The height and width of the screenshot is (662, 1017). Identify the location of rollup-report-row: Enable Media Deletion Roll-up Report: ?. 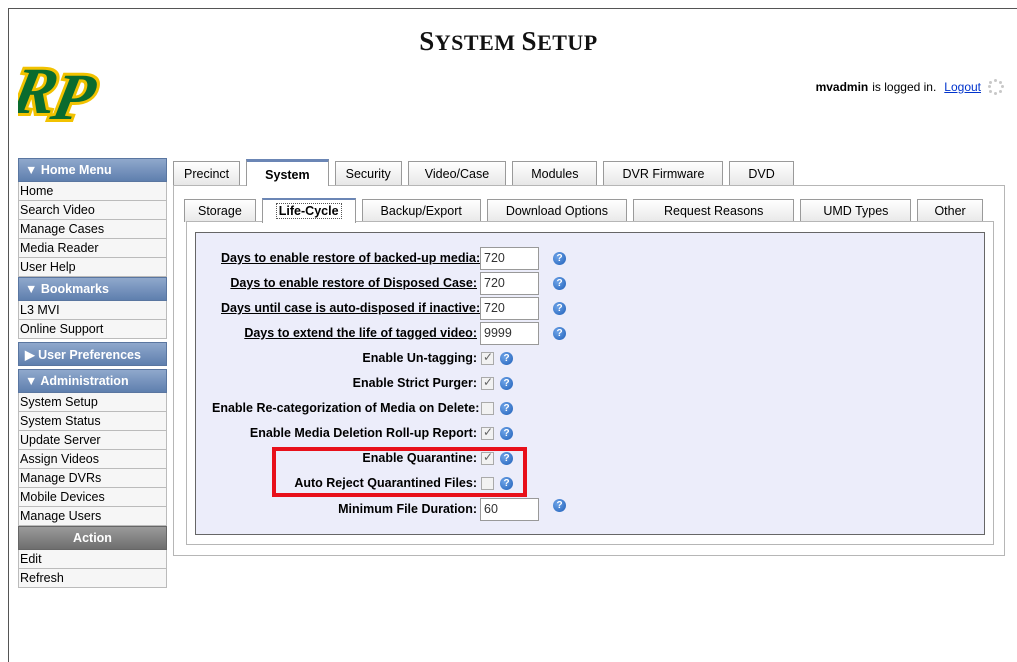
(367, 433).